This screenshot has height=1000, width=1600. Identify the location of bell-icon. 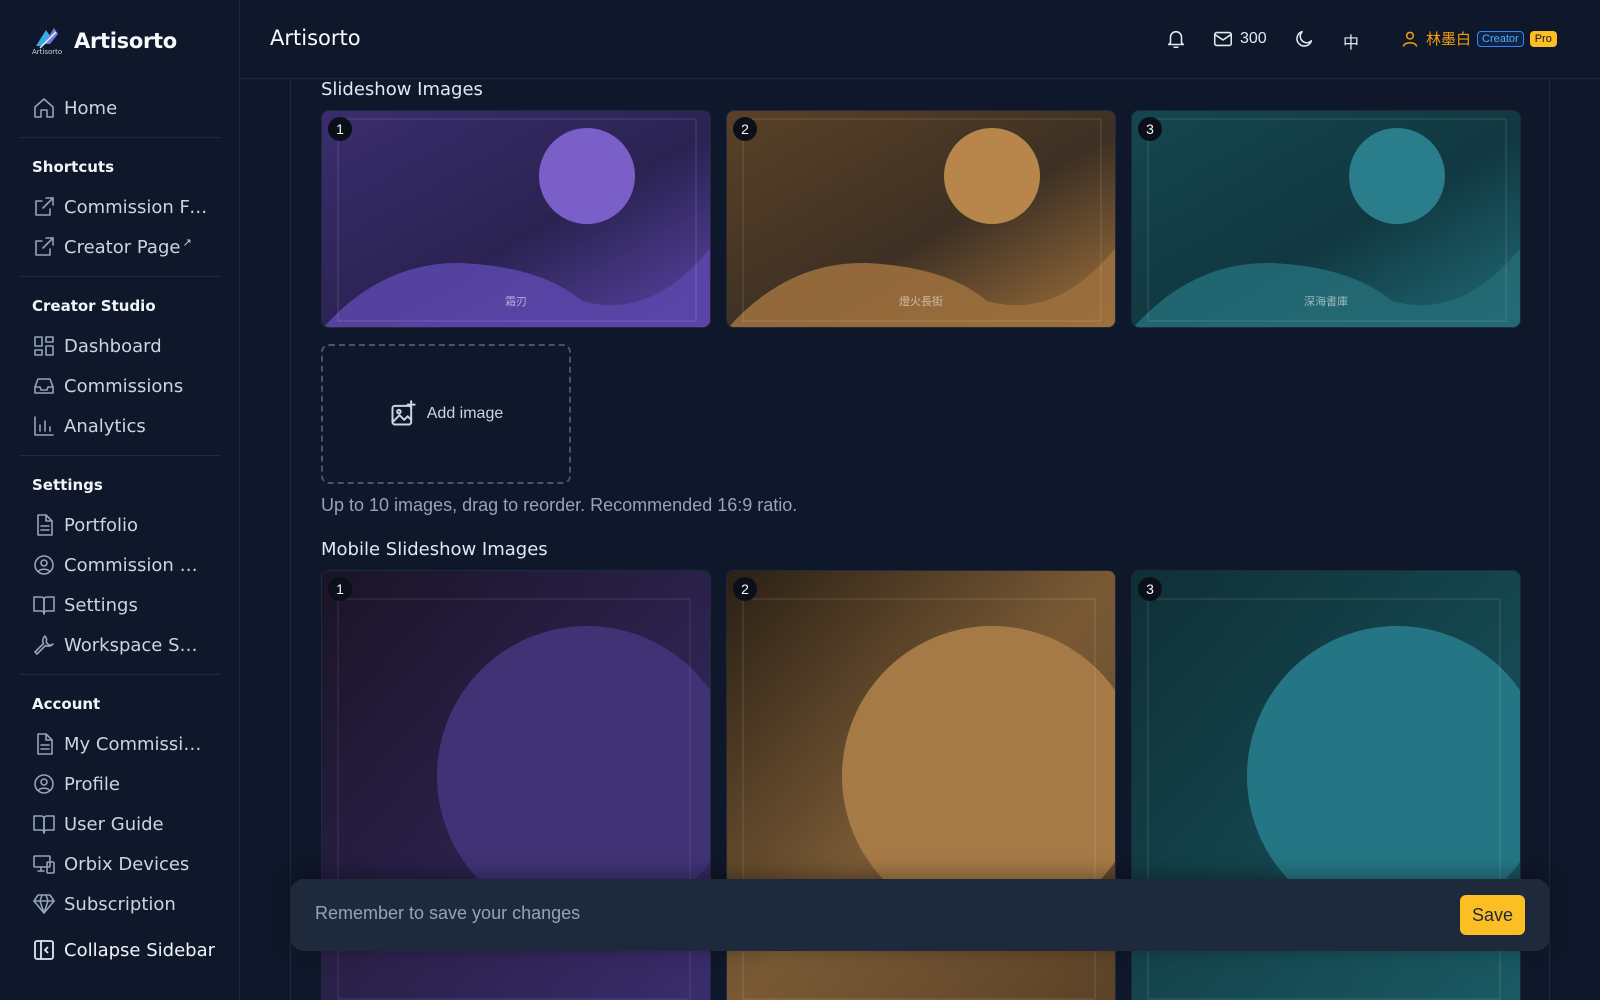
(1177, 40).